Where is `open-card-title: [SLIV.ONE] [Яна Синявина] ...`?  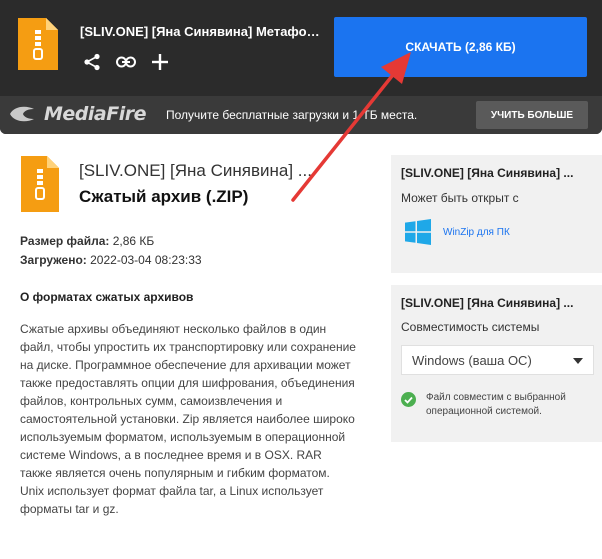 open-card-title: [SLIV.ONE] [Яна Синявина] ... is located at coordinates (487, 173).